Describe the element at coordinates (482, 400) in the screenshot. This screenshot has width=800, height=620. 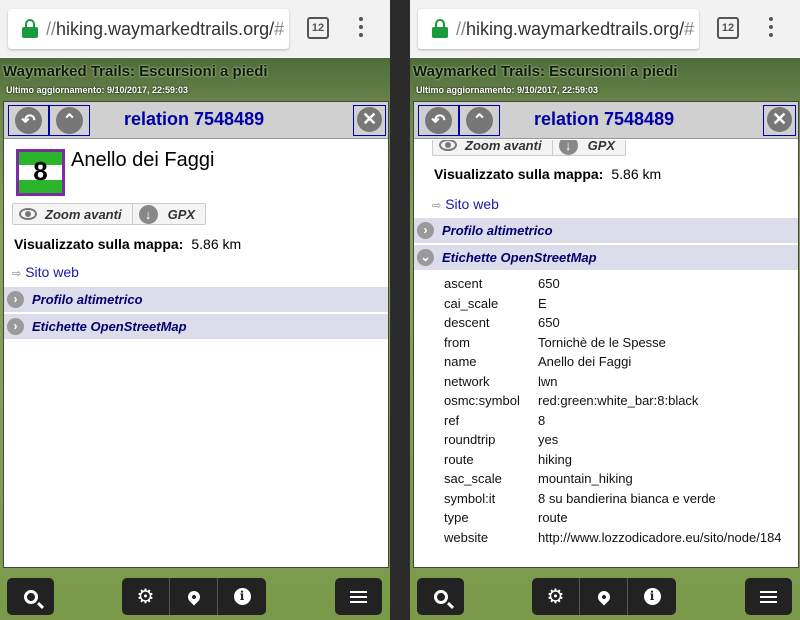
I see `tag-key: osmc:symbol` at that location.